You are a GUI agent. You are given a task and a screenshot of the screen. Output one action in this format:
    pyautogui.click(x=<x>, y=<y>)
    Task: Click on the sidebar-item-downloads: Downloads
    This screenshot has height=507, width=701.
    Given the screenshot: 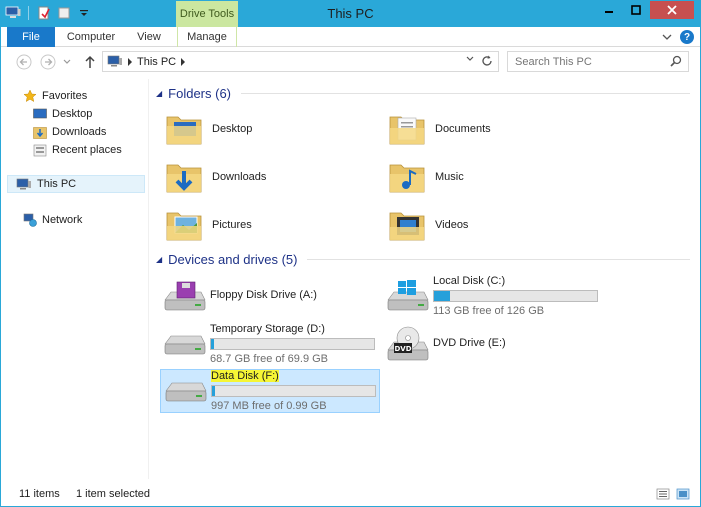 What is the action you would take?
    pyautogui.click(x=69, y=132)
    